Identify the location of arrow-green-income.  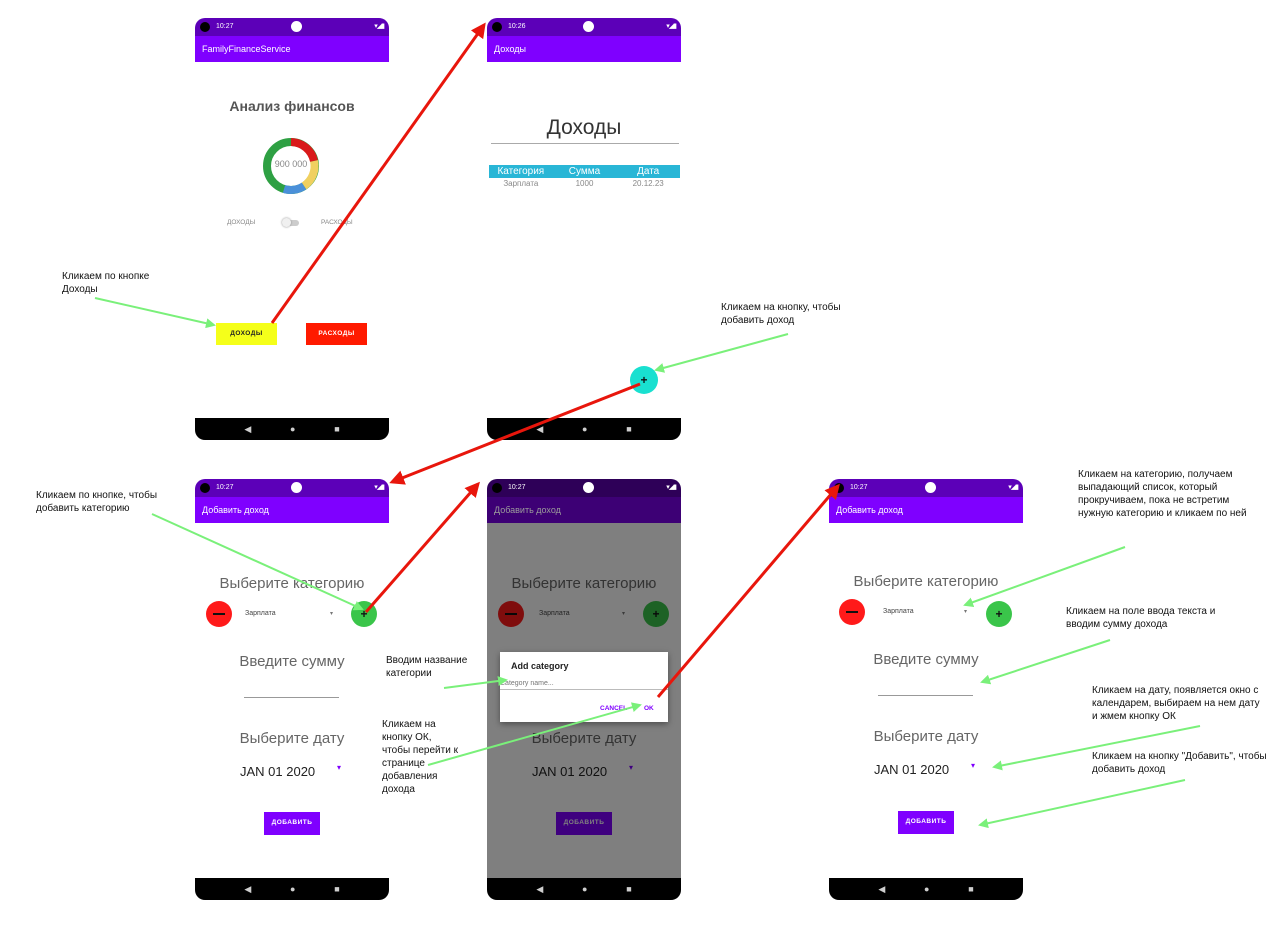
(155, 313).